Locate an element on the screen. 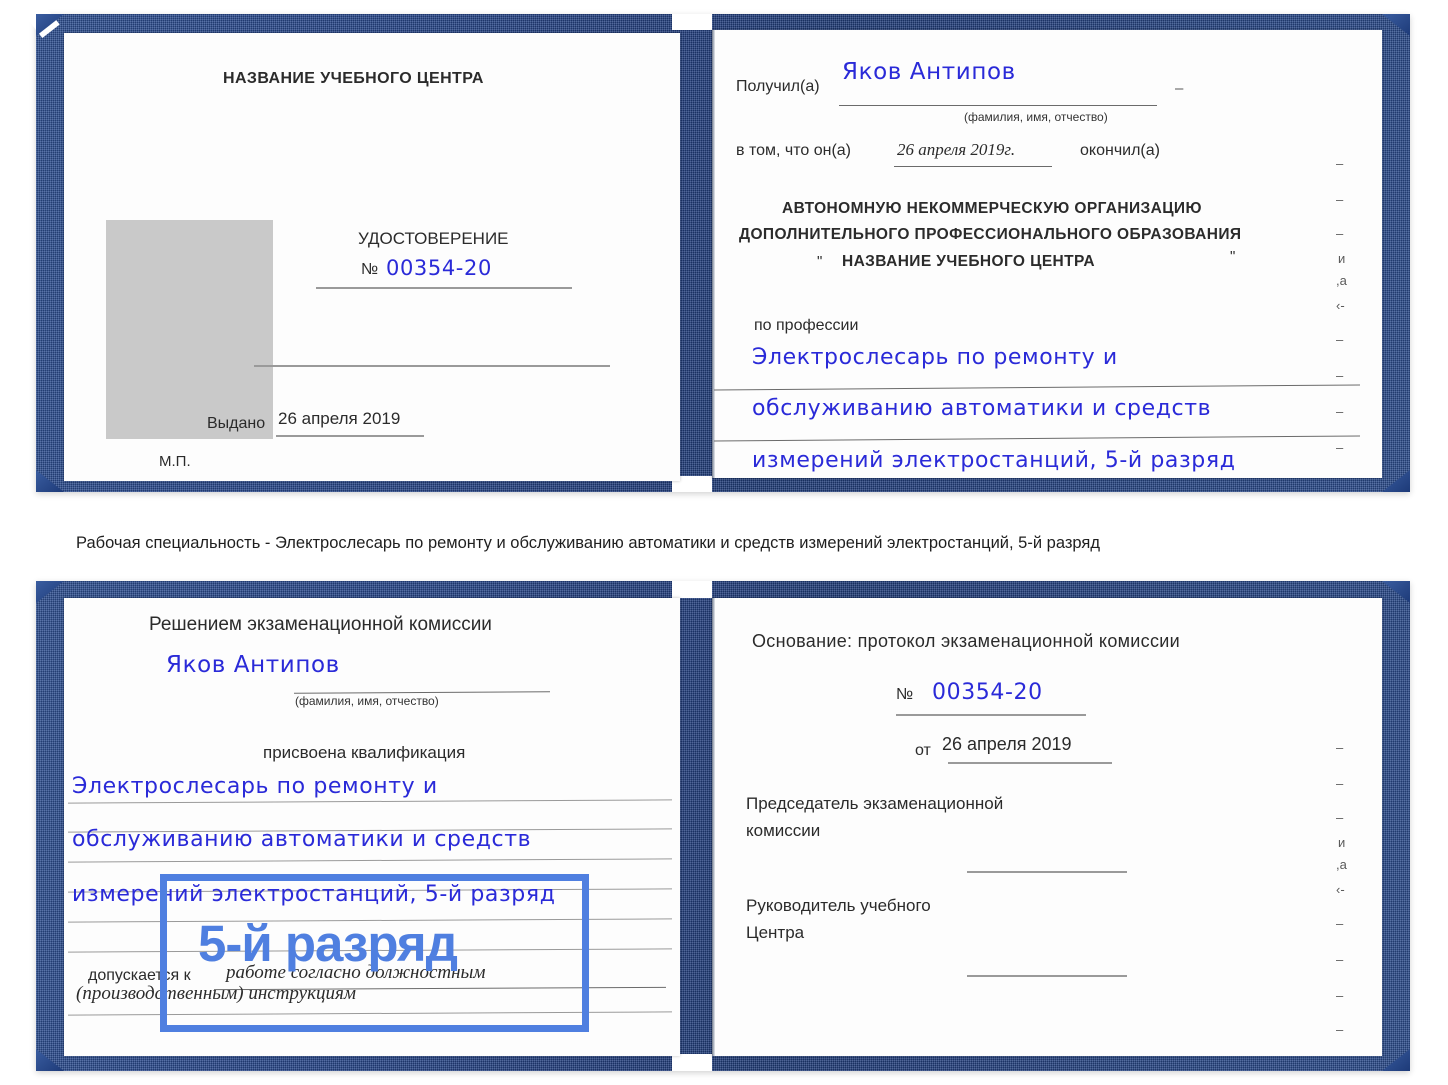  margin-mark-4: и is located at coordinates (1342, 258).